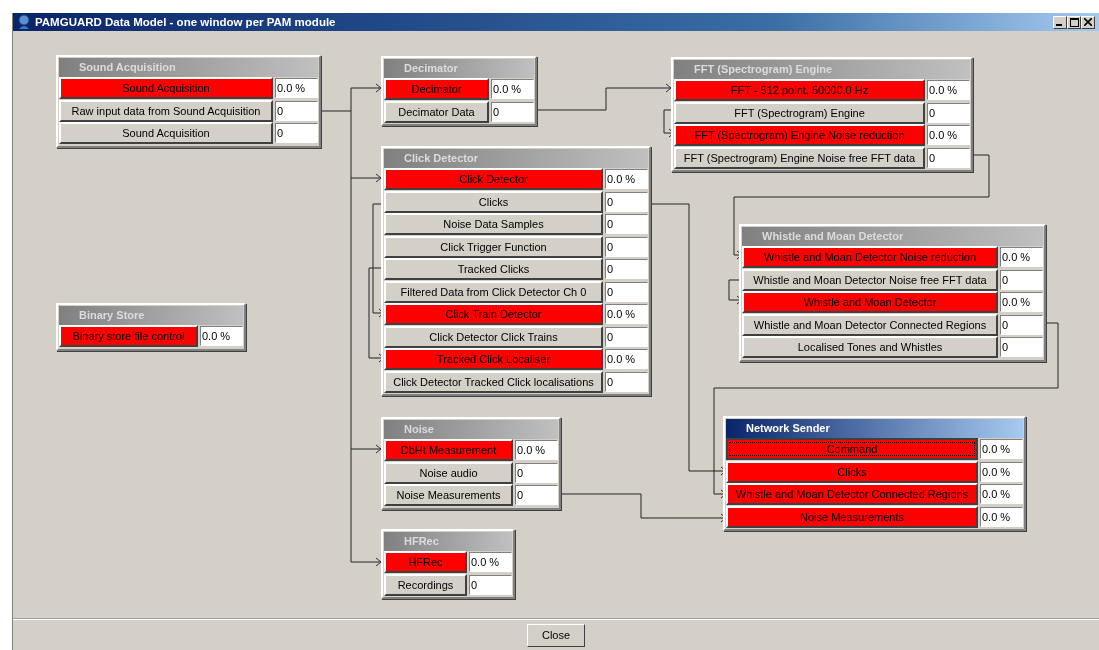 The width and height of the screenshot is (1099, 650). What do you see at coordinates (799, 135) in the screenshot?
I see `data-block-button: FFT (Spectrogram) Engine Noise reduction` at bounding box center [799, 135].